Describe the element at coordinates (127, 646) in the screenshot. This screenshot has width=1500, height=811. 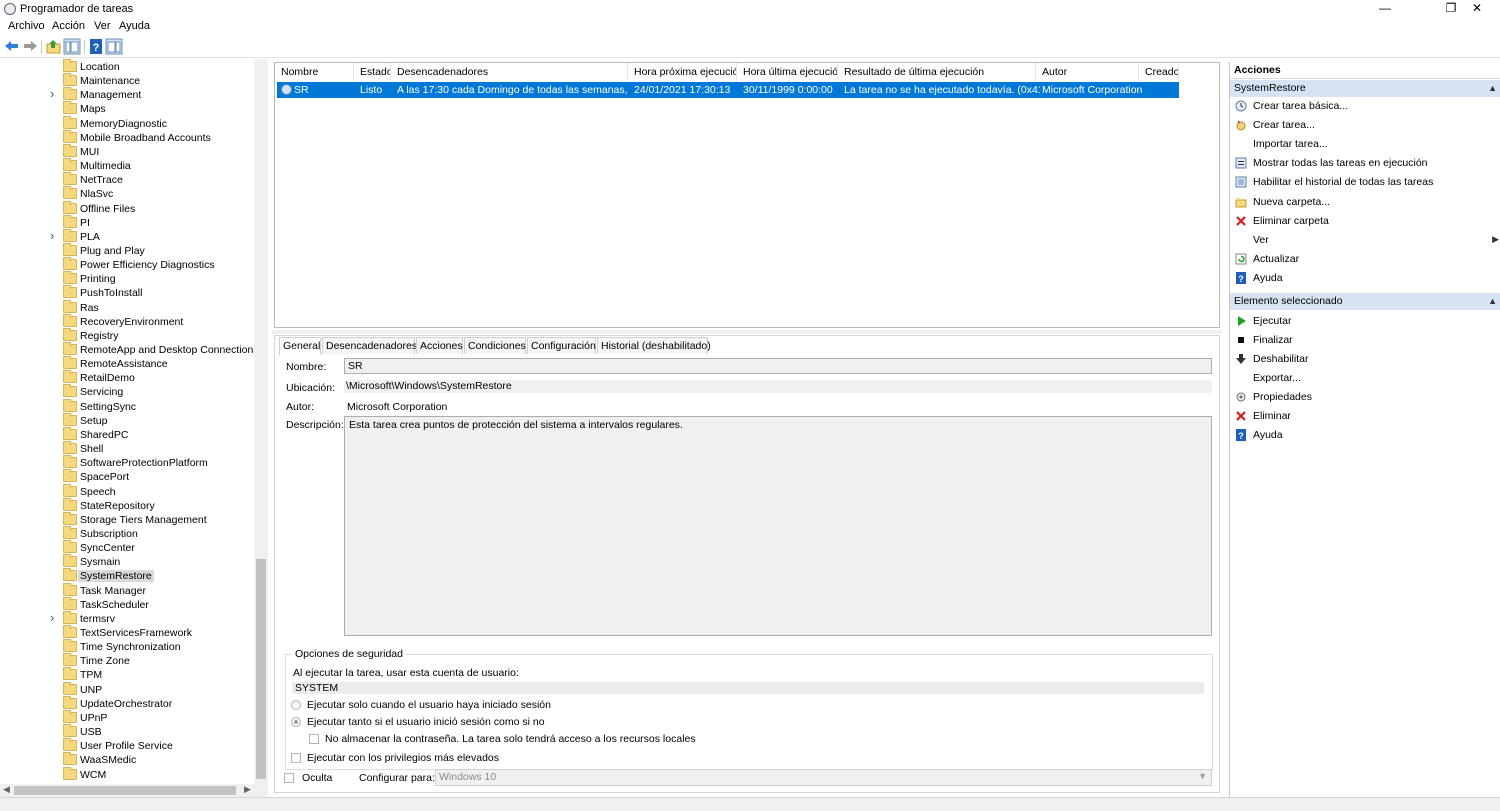
I see `tree-item: Time Synchronization` at that location.